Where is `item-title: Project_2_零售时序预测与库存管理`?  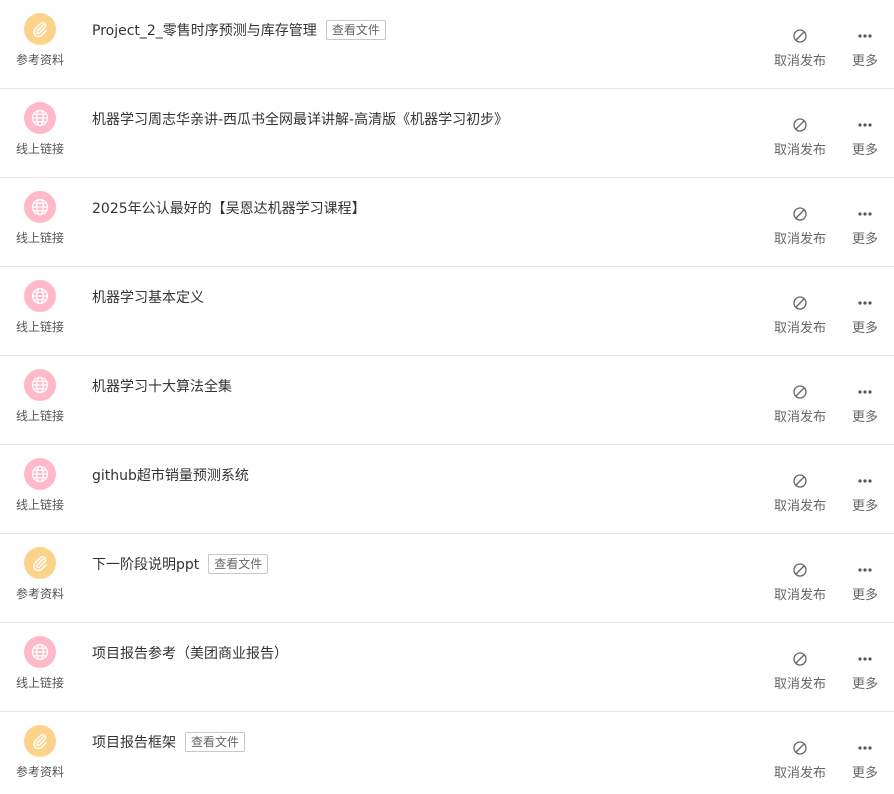 item-title: Project_2_零售时序预测与库存管理 is located at coordinates (204, 30).